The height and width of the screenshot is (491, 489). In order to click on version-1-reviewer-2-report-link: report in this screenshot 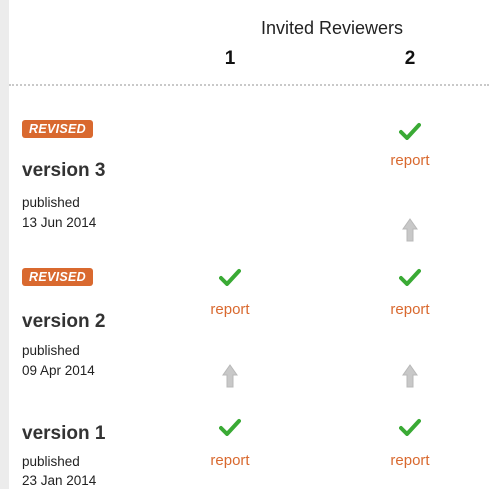, I will do `click(410, 460)`.